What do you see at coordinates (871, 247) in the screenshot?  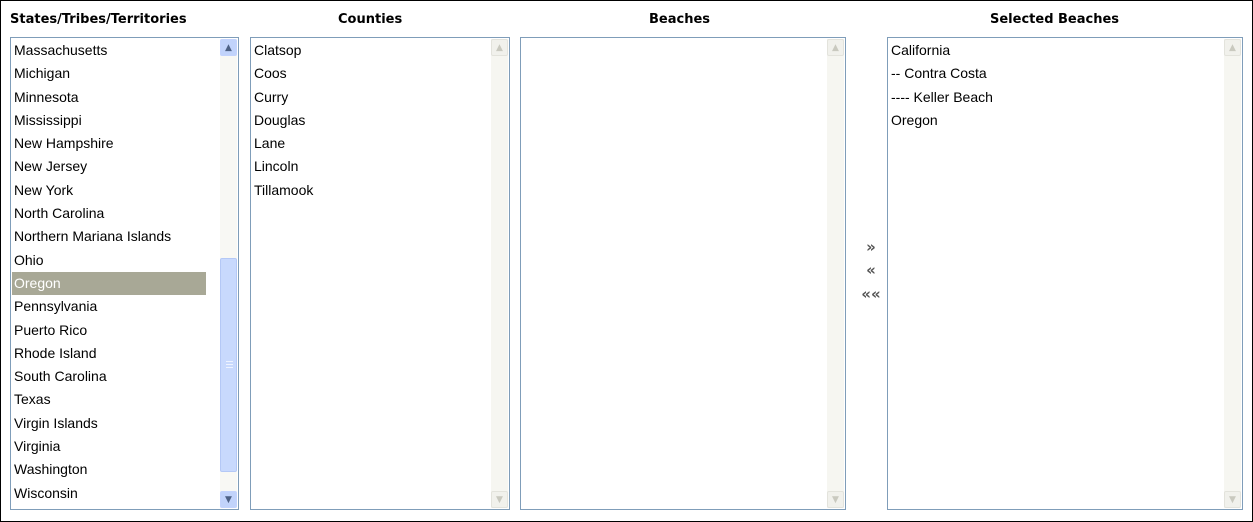 I see `add-beach-button: »` at bounding box center [871, 247].